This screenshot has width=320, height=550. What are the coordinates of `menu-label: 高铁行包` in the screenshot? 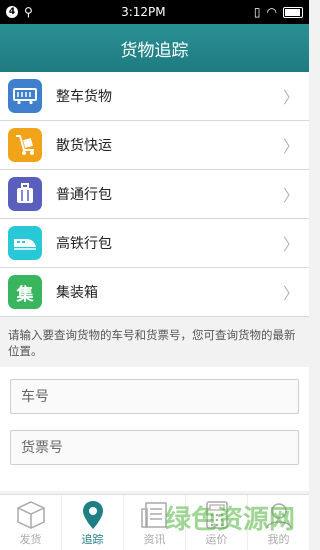 It's located at (84, 244).